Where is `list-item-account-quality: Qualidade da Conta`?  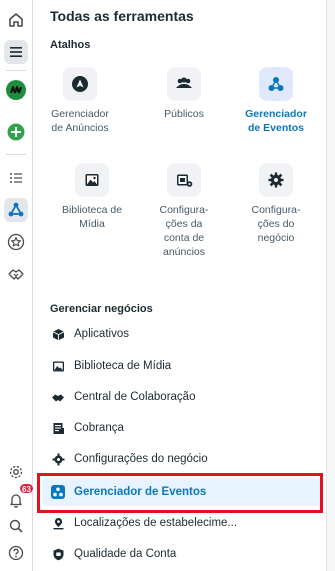
list-item-account-quality: Qualidade da Conta is located at coordinates (182, 554).